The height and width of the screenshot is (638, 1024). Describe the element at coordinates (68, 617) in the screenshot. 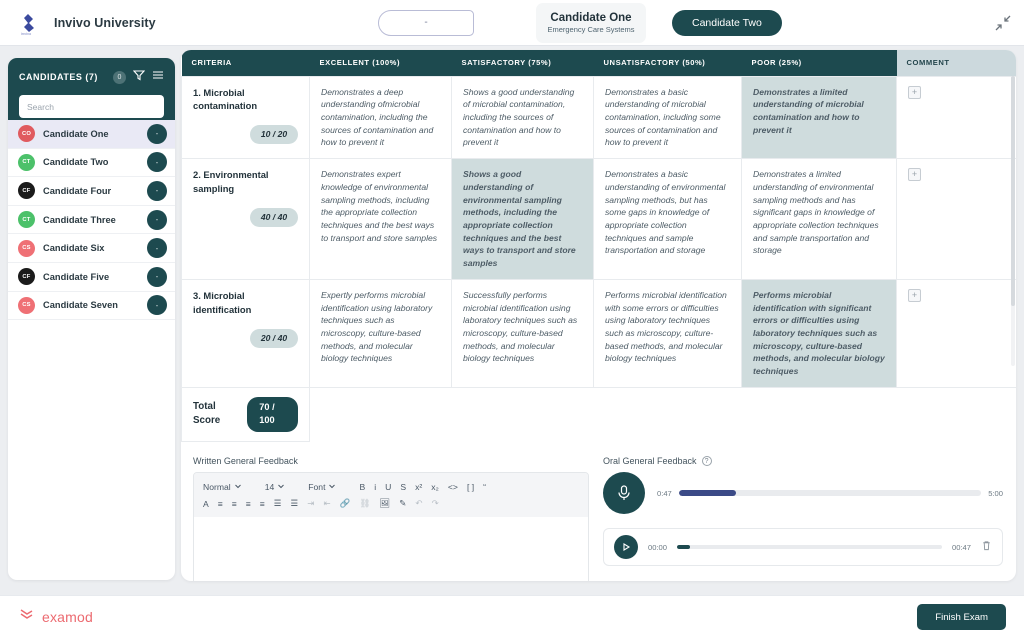

I see `examod-logo-text: examod` at that location.